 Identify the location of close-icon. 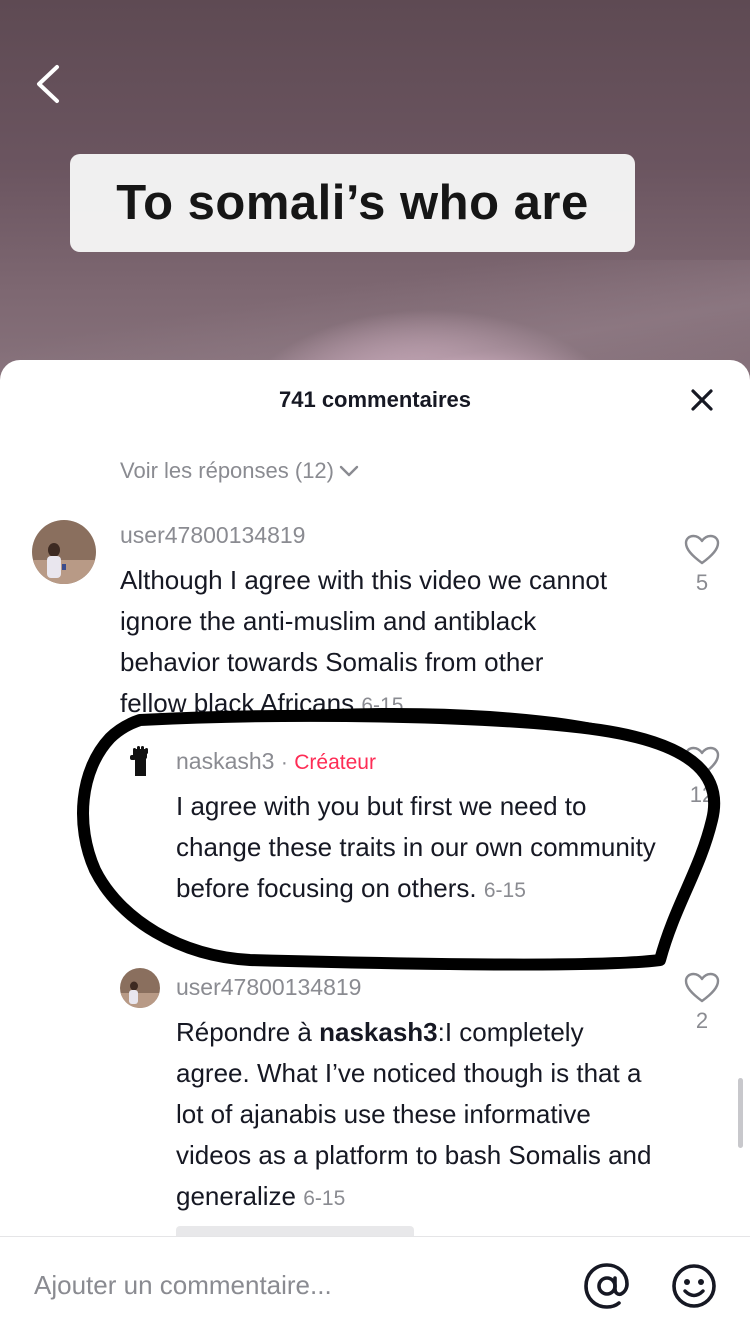
(702, 400).